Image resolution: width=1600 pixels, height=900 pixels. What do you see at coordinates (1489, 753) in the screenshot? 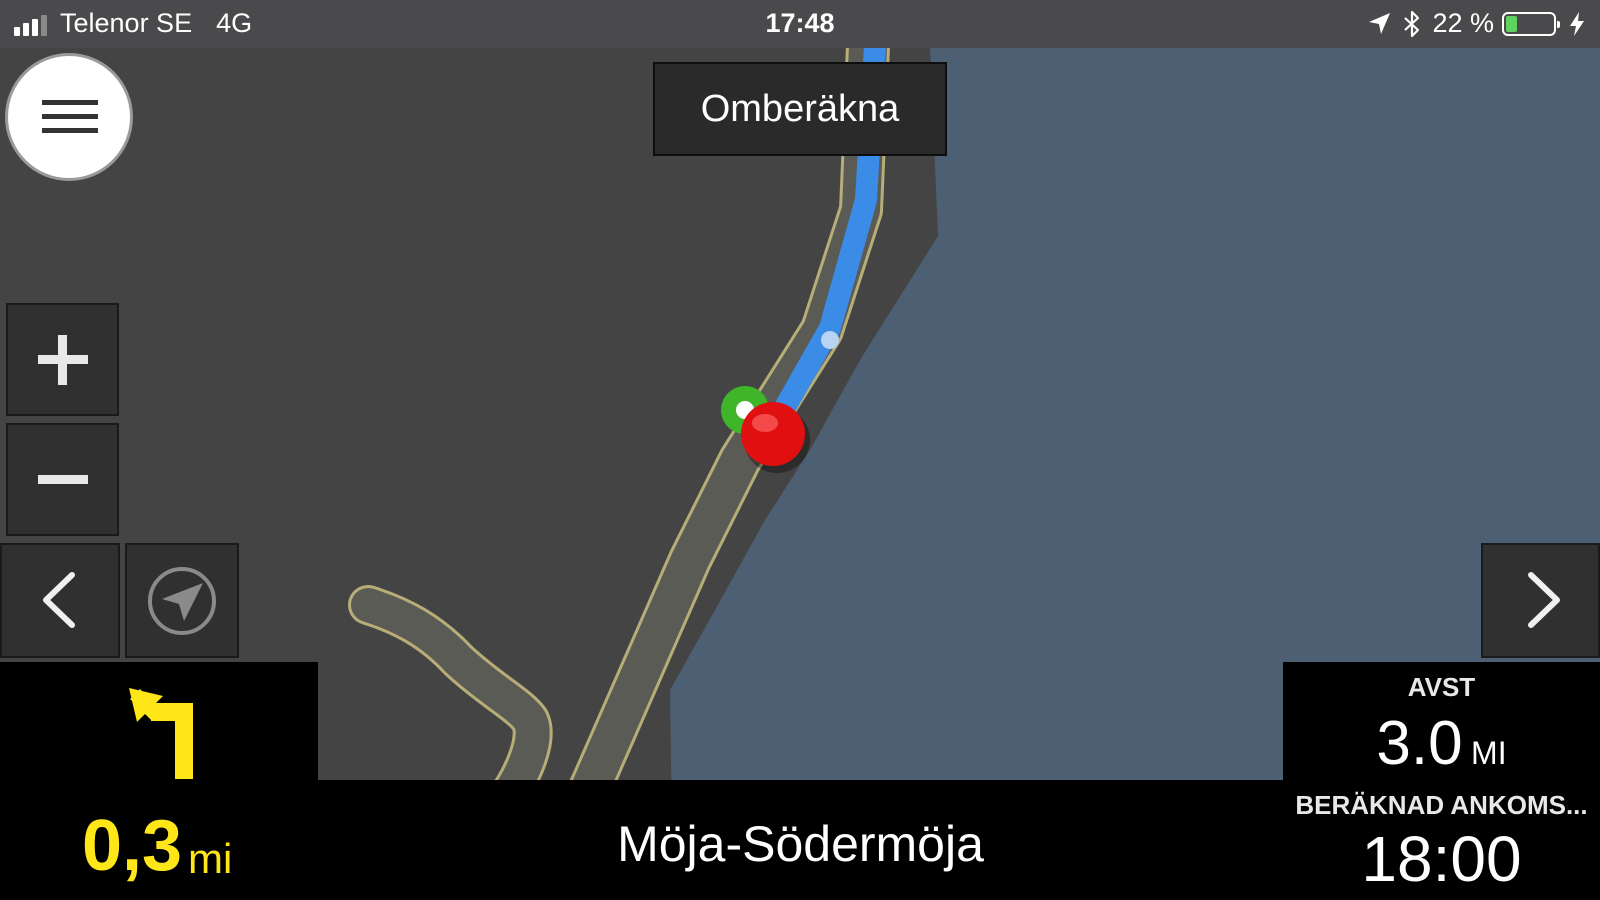
I see `distance-remaining-unit: MI` at bounding box center [1489, 753].